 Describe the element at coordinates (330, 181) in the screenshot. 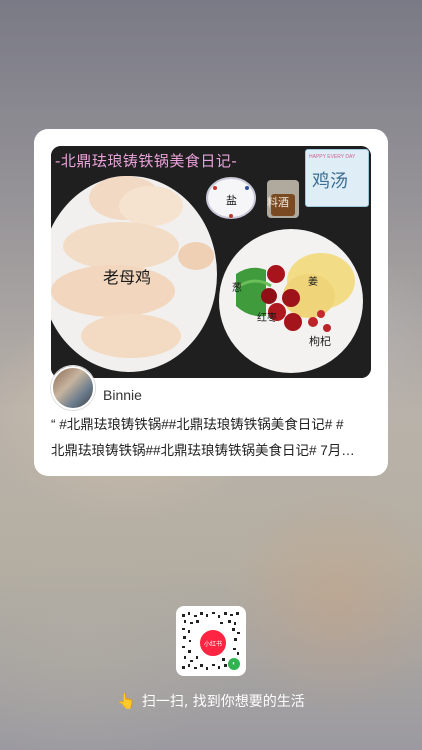

I see `sticker-big-text: 鸡汤` at that location.